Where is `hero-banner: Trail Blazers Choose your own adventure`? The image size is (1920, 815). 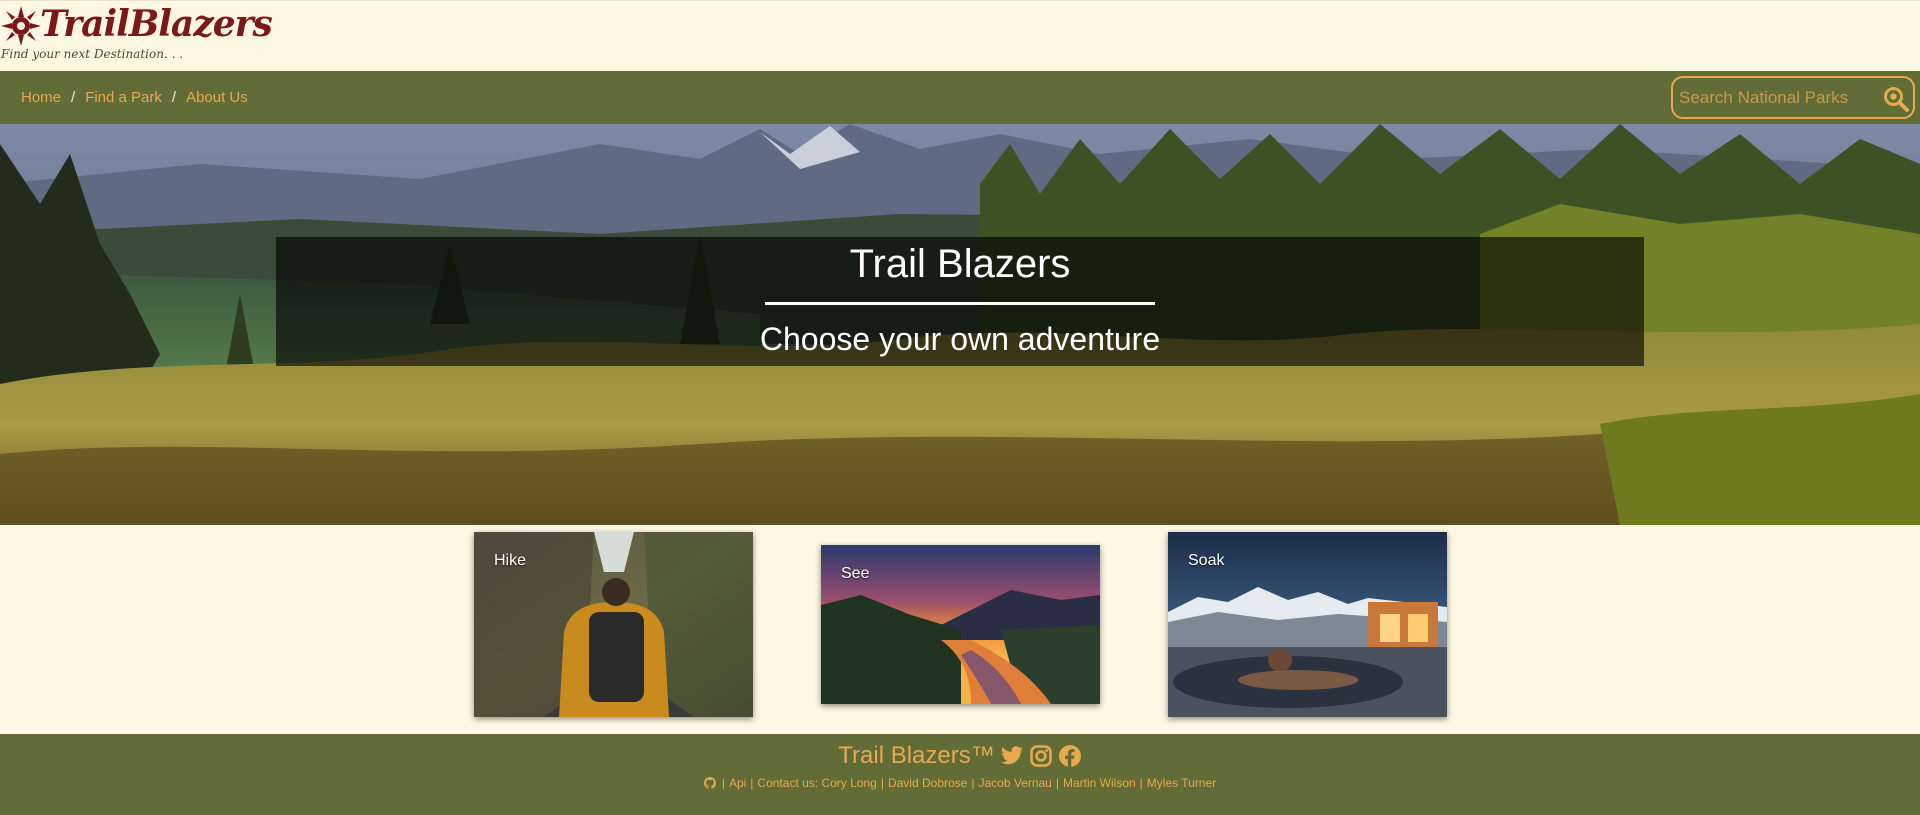
hero-banner: Trail Blazers Choose your own adventure is located at coordinates (960, 301).